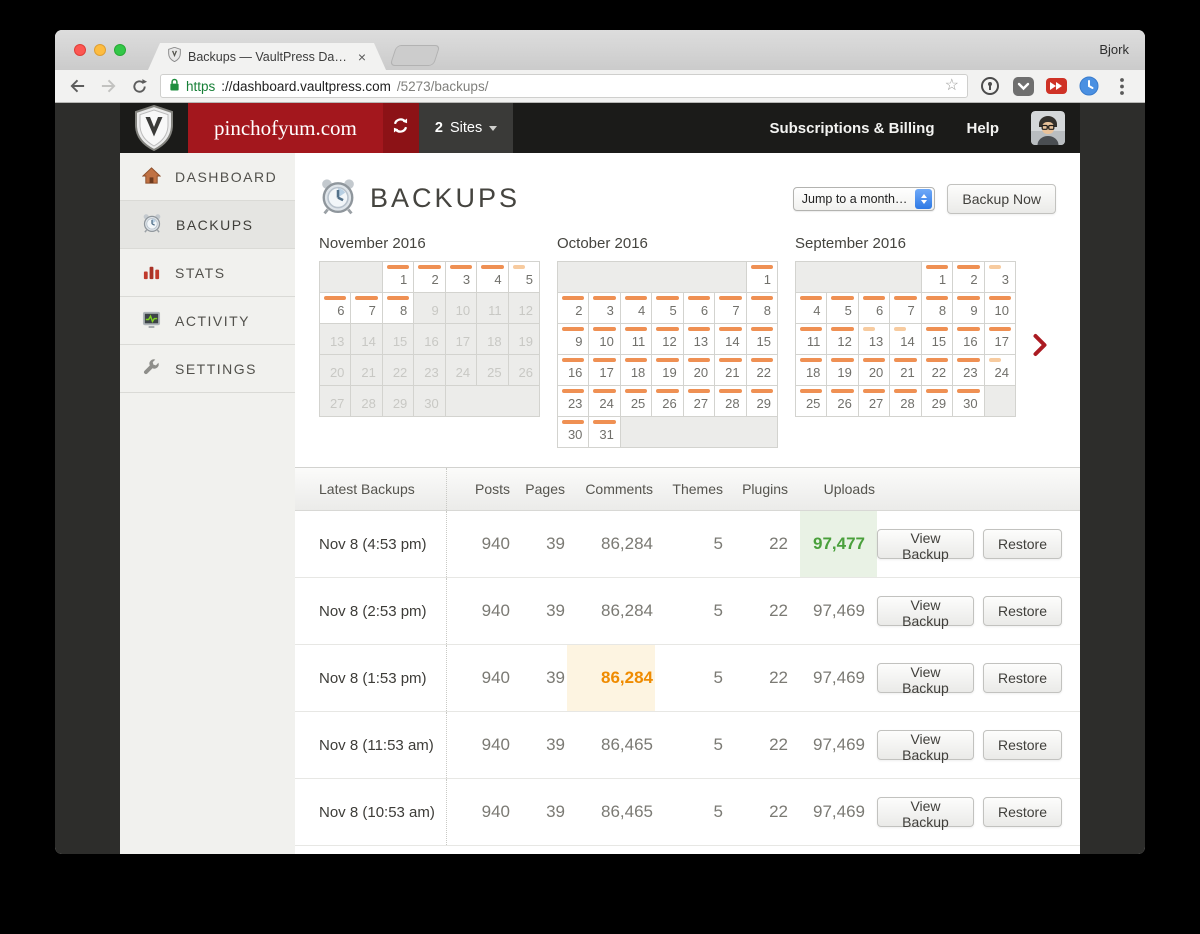 This screenshot has width=1200, height=934. I want to click on zoom-window-button, so click(120, 50).